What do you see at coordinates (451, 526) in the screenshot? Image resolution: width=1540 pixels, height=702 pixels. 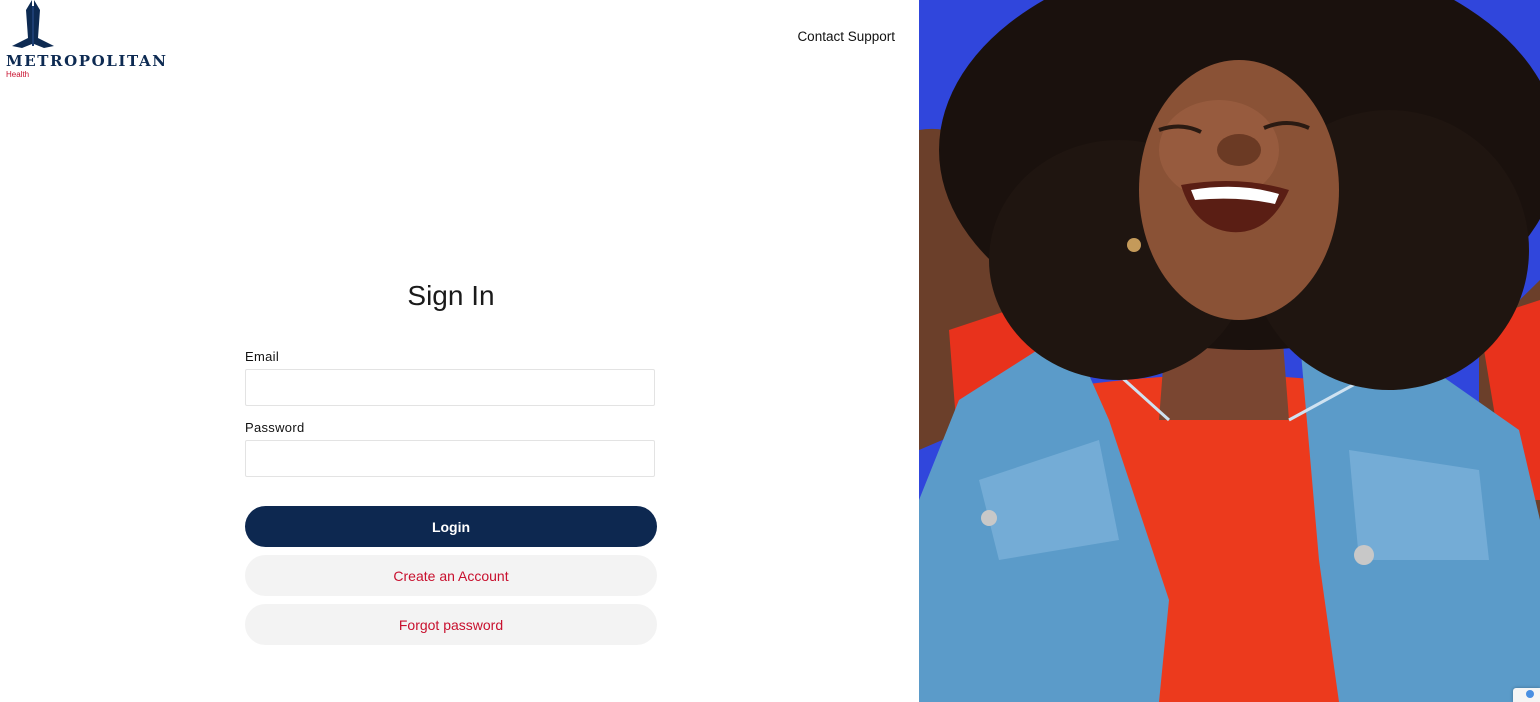 I see `login-button: Login` at bounding box center [451, 526].